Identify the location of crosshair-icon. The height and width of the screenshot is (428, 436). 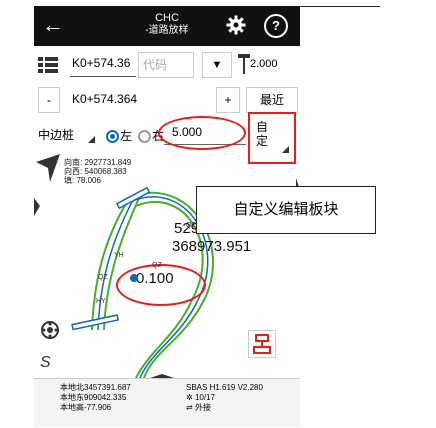
(50, 330).